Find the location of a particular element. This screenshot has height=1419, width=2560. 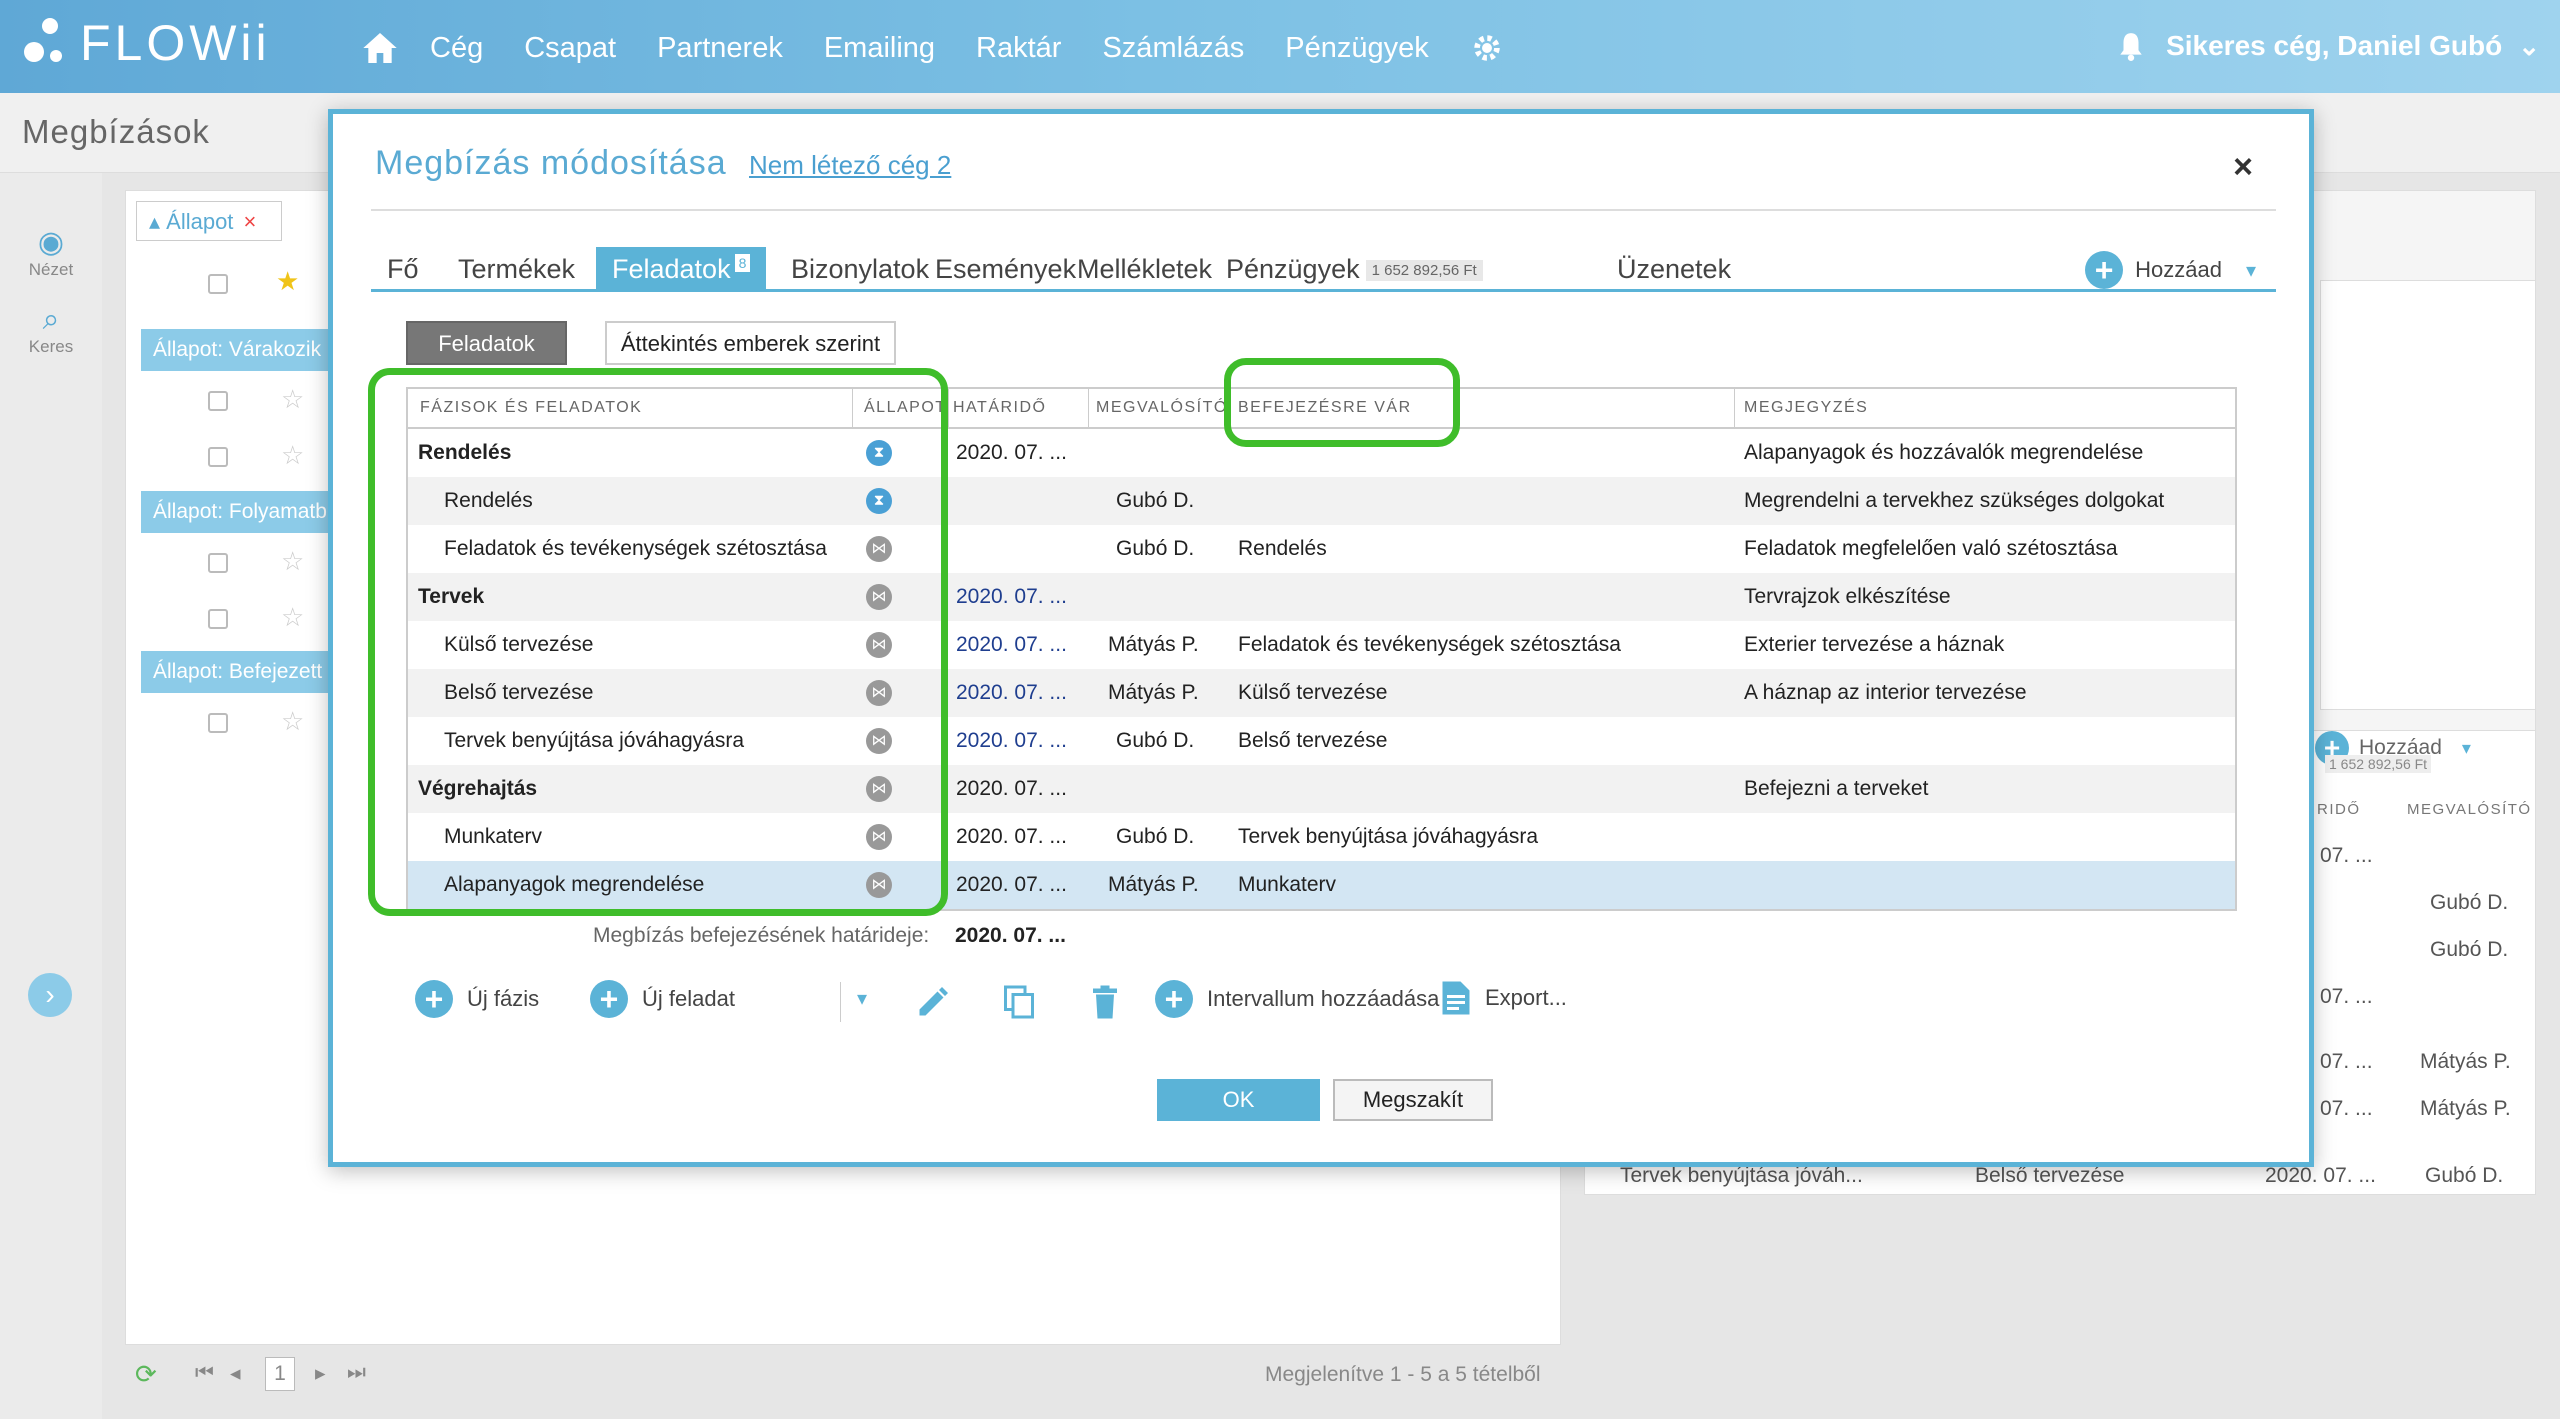

tab-products: Termékek is located at coordinates (516, 268).